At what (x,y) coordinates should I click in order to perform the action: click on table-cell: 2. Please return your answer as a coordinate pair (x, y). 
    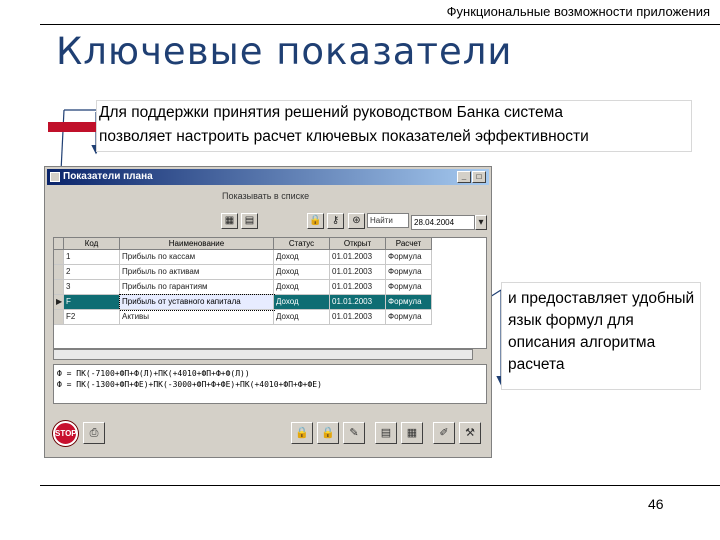
    Looking at the image, I should click on (92, 272).